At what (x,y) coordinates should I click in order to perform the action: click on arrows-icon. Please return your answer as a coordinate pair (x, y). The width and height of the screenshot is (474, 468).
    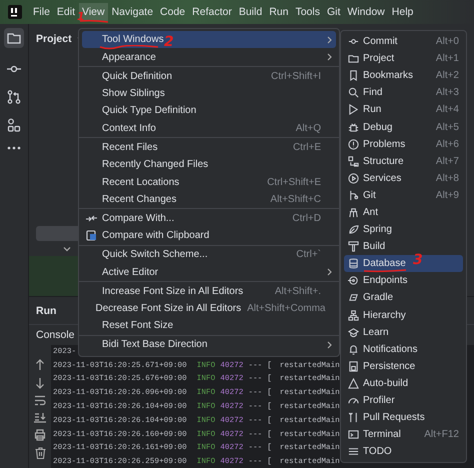
    Looking at the image, I should click on (91, 218).